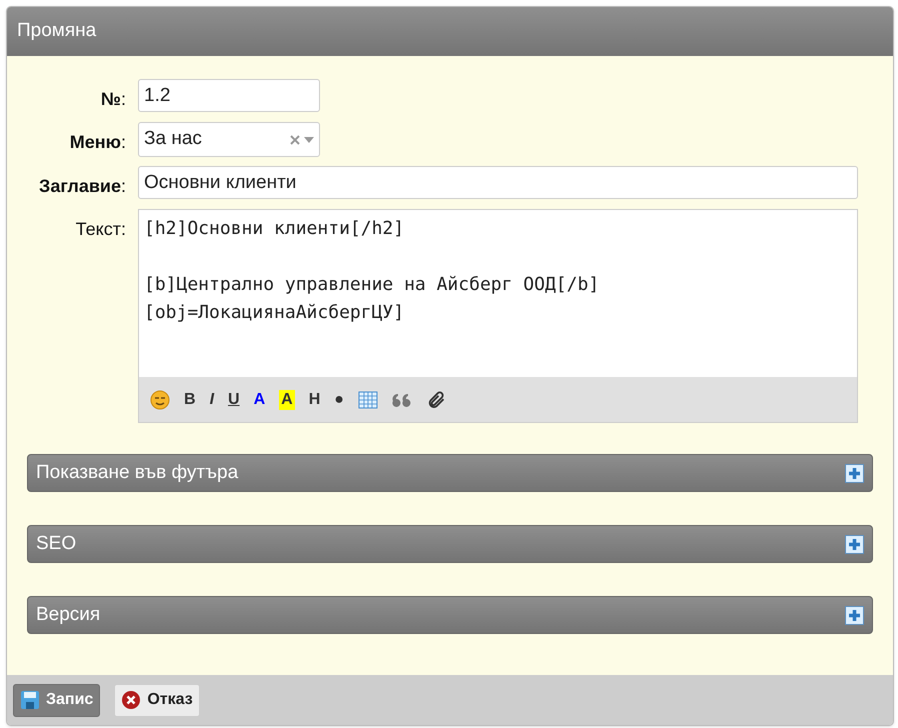 The width and height of the screenshot is (898, 728). Describe the element at coordinates (157, 700) in the screenshot. I see `cancel-button: Отказ` at that location.